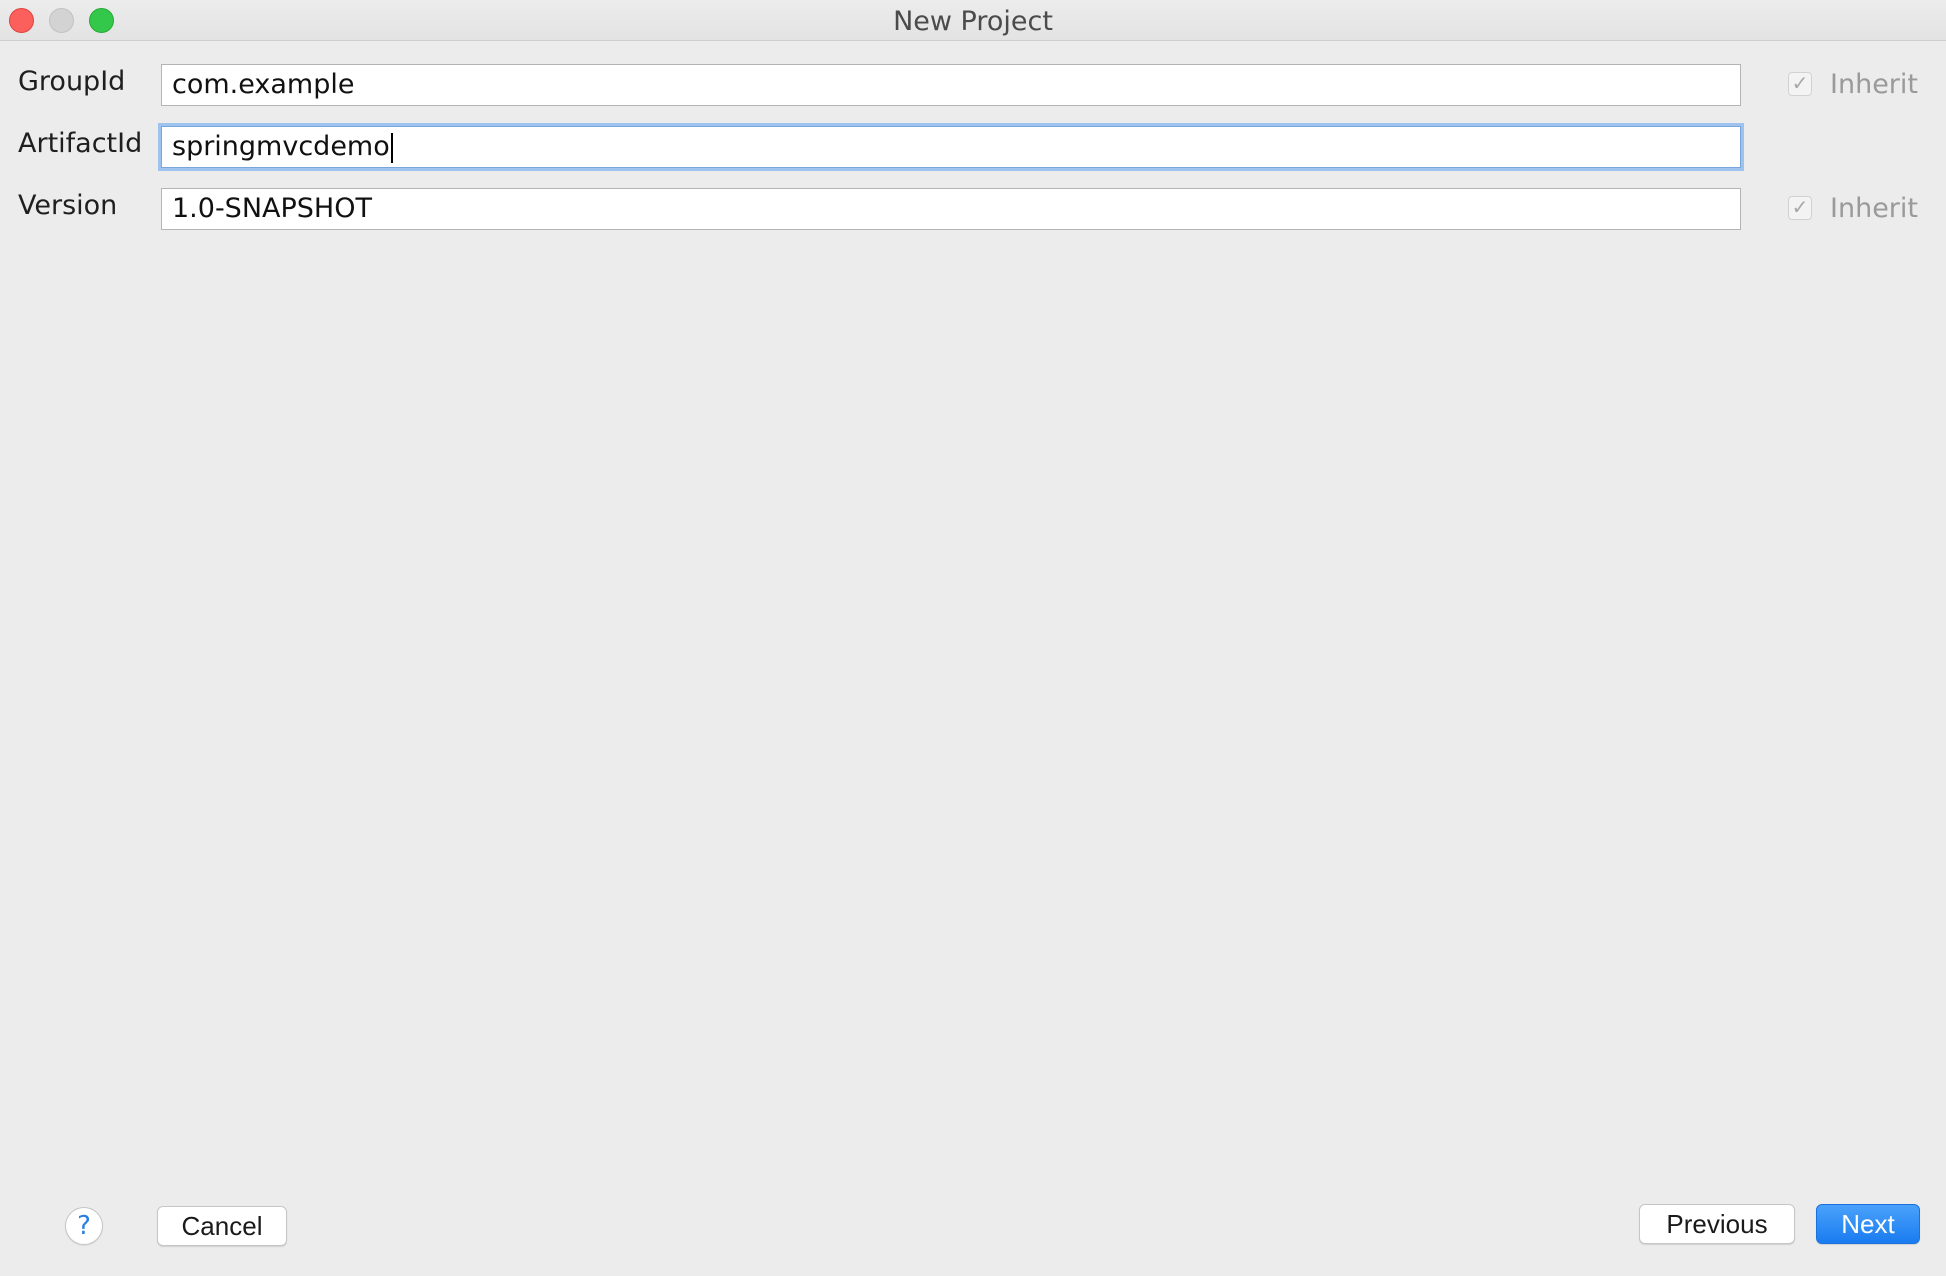 The image size is (1946, 1276). Describe the element at coordinates (272, 208) in the screenshot. I see `version-value: 1.0-SNAPSHOT` at that location.